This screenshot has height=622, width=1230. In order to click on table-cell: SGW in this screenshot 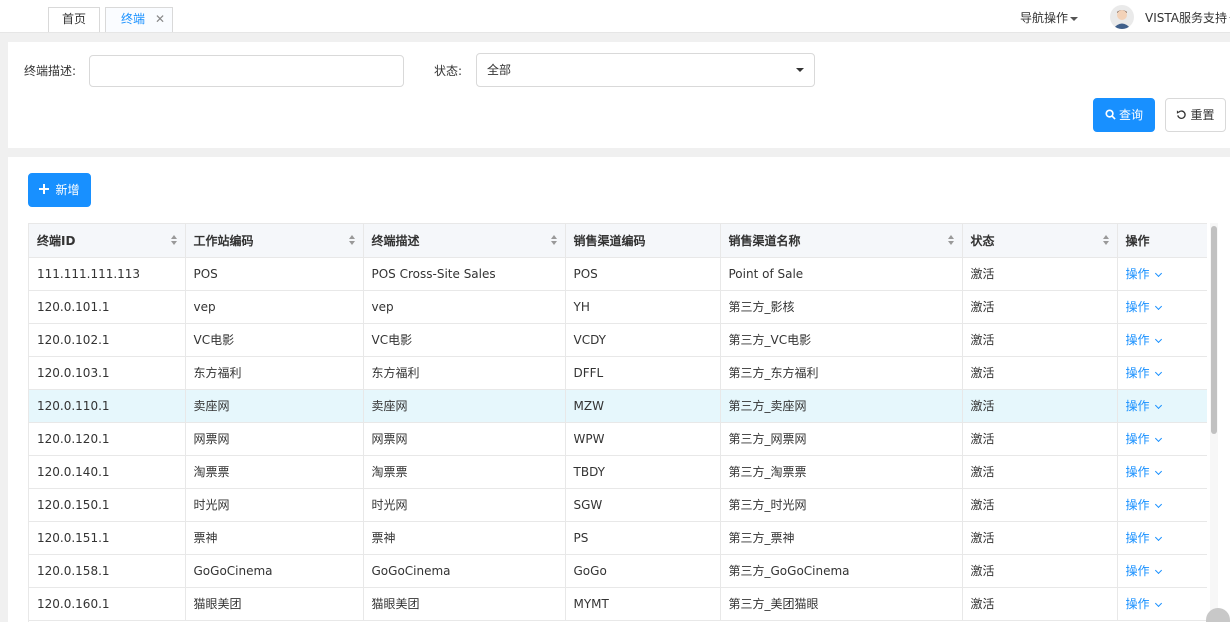, I will do `click(643, 505)`.